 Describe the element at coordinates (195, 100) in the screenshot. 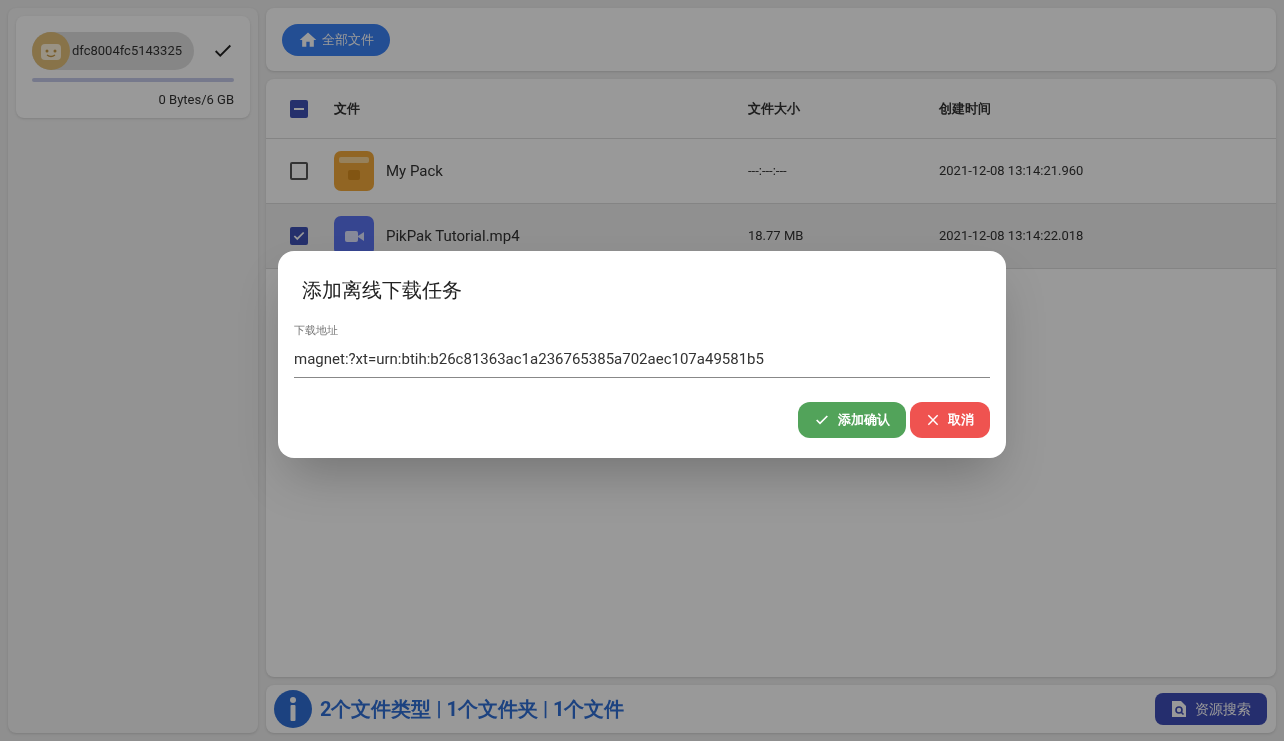

I see `storage-usage: 0 Bytes/6 GB` at that location.